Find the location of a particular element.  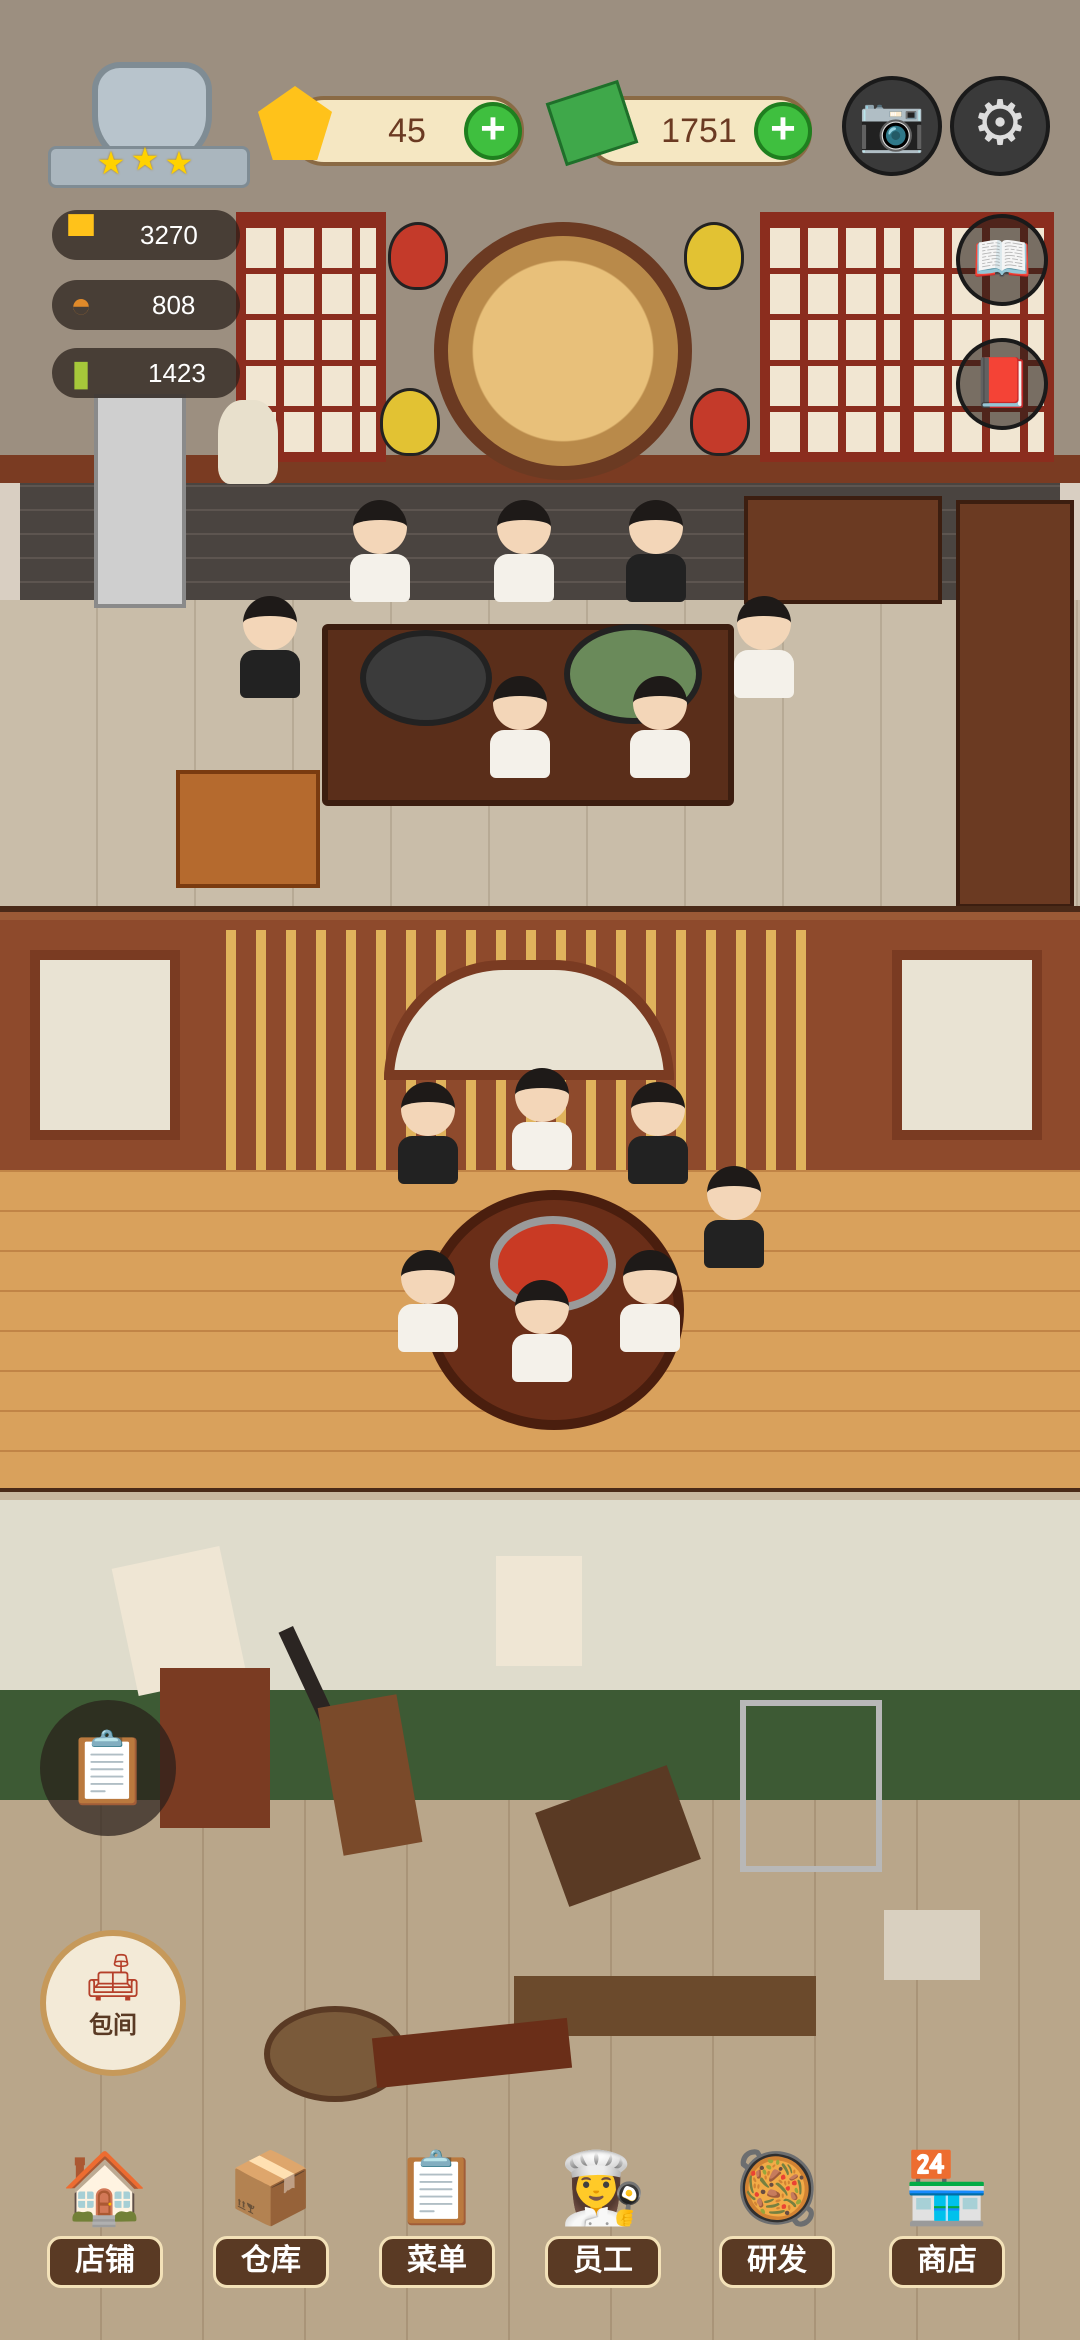

stat-value: 808 is located at coordinates (174, 305).